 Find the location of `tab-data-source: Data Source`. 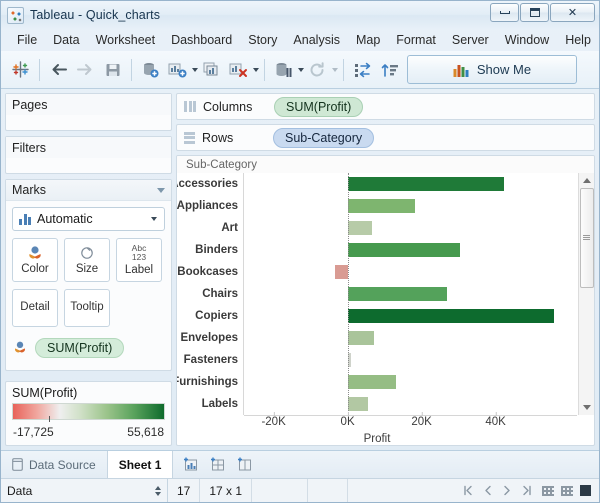

tab-data-source: Data Source is located at coordinates (54, 464).